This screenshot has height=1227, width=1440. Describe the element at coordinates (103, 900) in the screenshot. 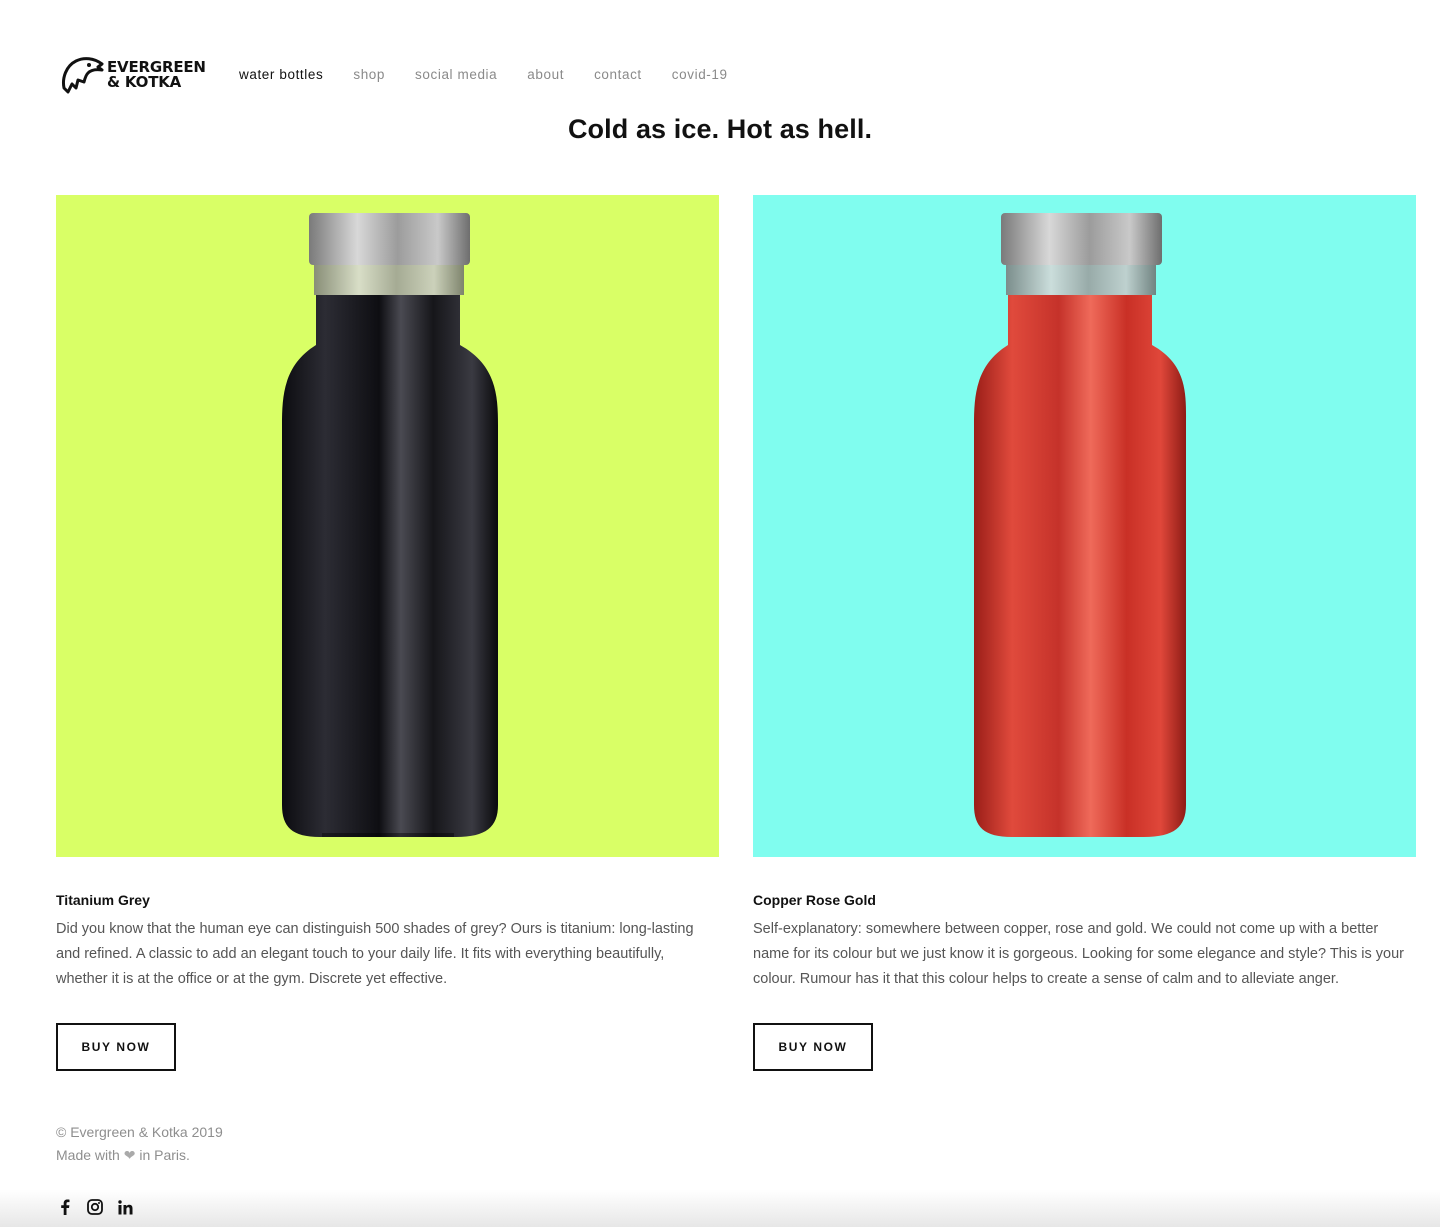

I see `product-name: Titanium Grey` at that location.